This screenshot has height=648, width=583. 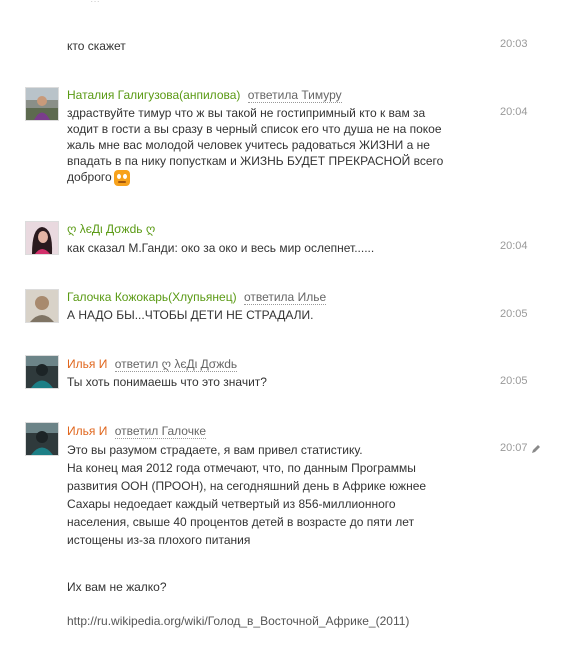 I want to click on author-link: Галочка Кожокарь(Хлупьянец), so click(x=152, y=297).